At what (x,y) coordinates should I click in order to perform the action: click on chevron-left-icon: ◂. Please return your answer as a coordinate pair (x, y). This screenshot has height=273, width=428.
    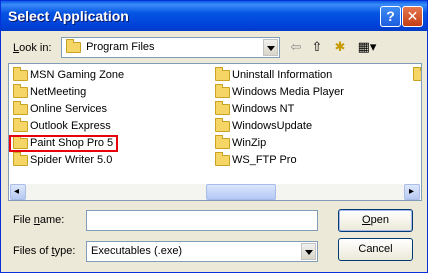
    Looking at the image, I should click on (17, 191).